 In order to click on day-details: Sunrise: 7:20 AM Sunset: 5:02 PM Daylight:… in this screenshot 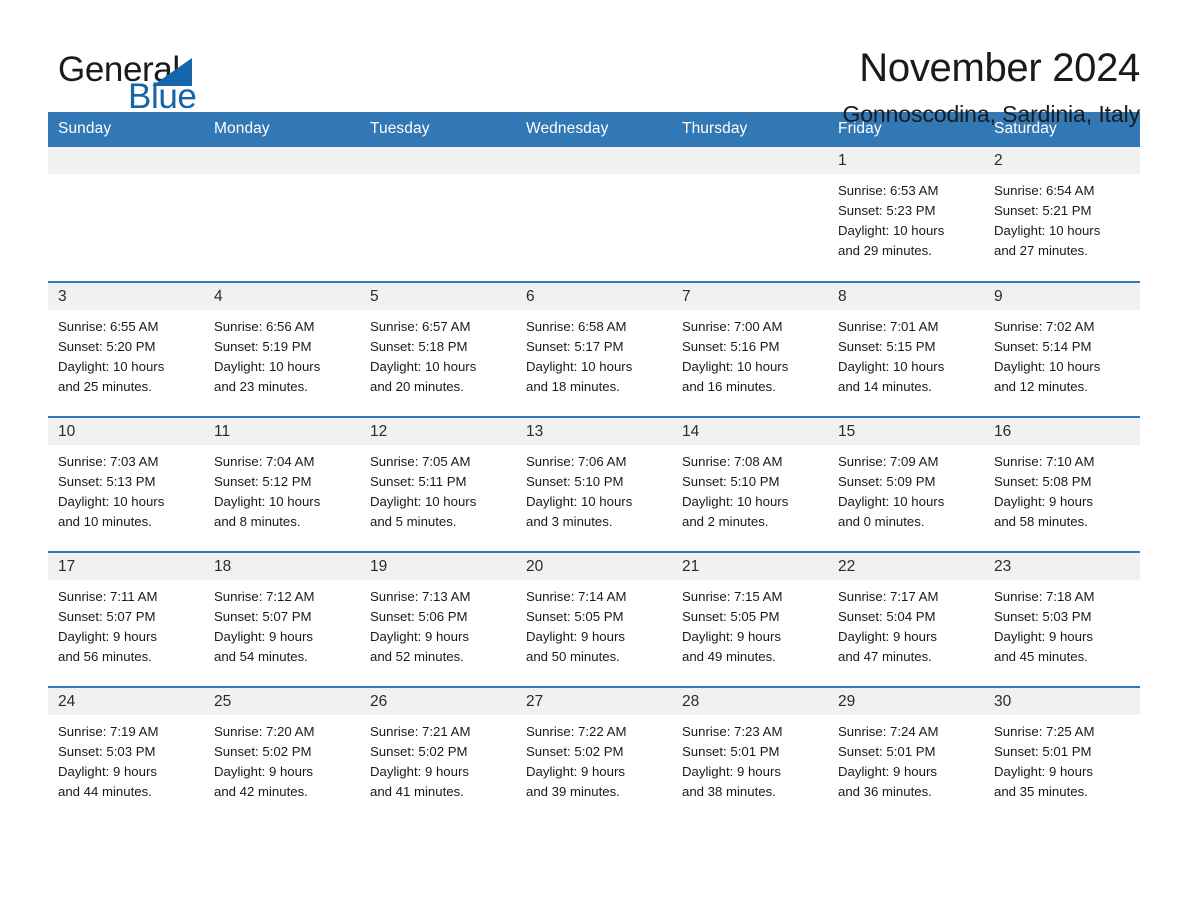, I will do `click(282, 758)`.